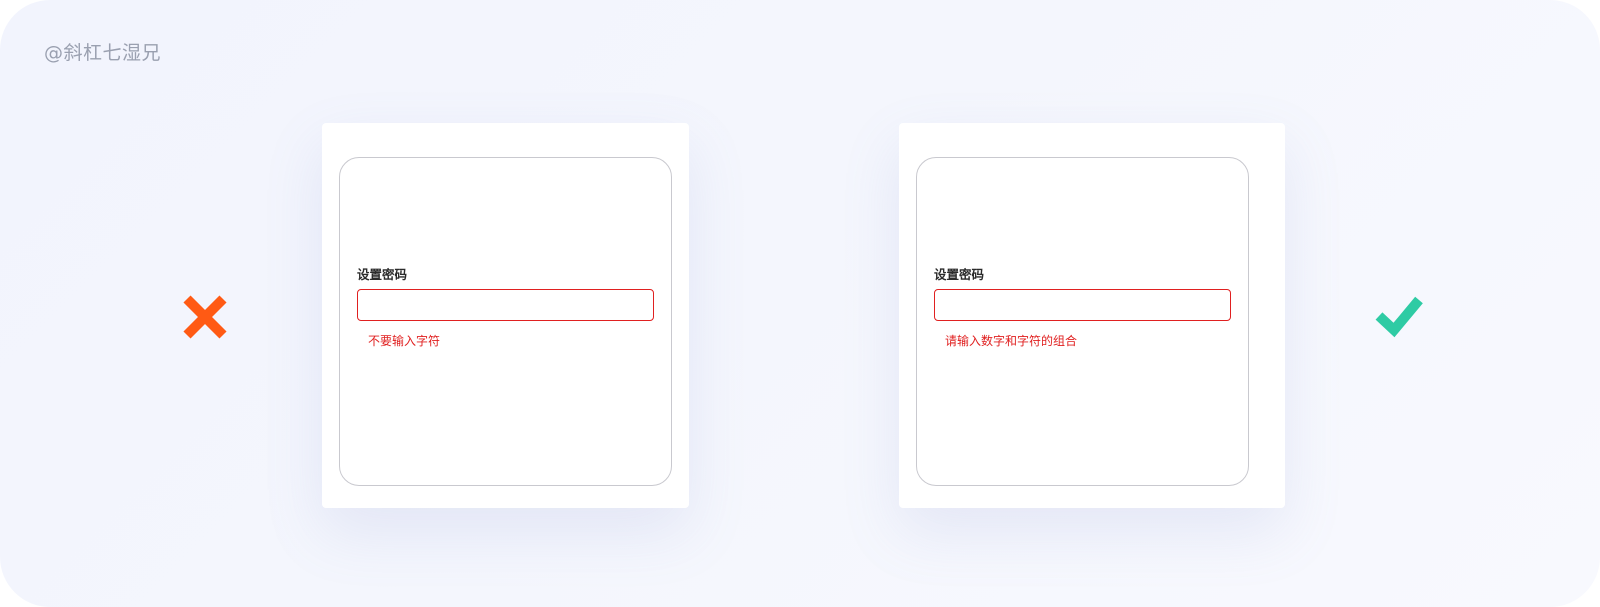 This screenshot has width=1600, height=607. I want to click on author-watermark: @斜杠七湿兄, so click(103, 53).